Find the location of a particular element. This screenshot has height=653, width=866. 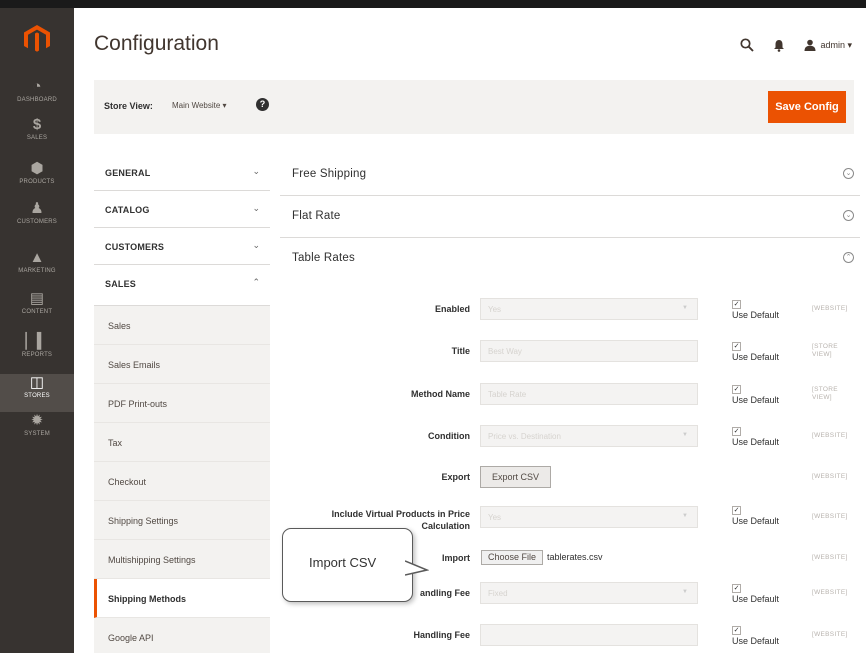

selected-filename: tablerates.csv is located at coordinates (575, 557).